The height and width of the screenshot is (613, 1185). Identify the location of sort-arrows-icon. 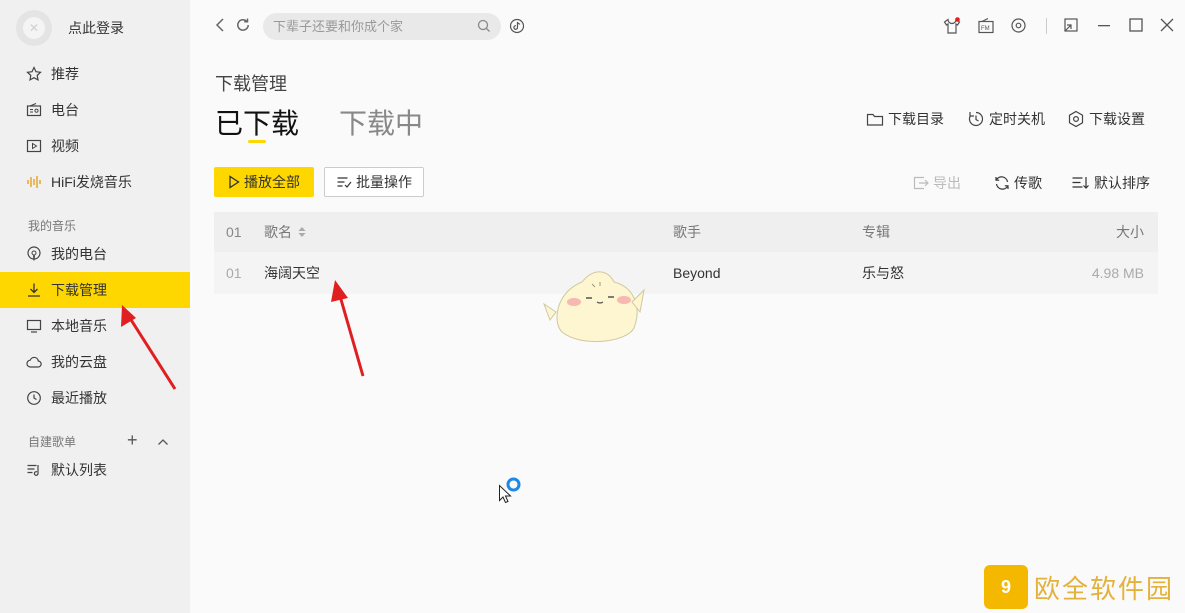
(302, 232).